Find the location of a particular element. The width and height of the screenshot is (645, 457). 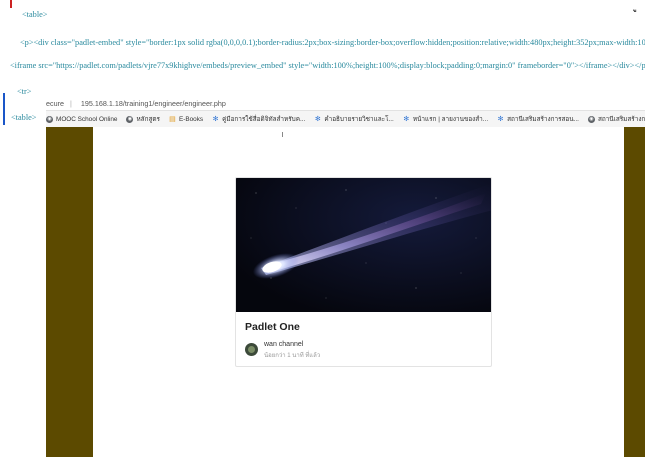

red-marker is located at coordinates (11, 4).